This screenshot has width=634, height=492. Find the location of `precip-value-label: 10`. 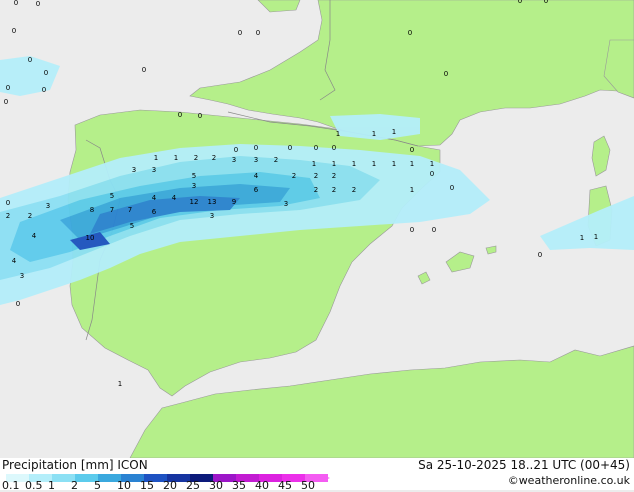

precip-value-label: 10 is located at coordinates (90, 238).